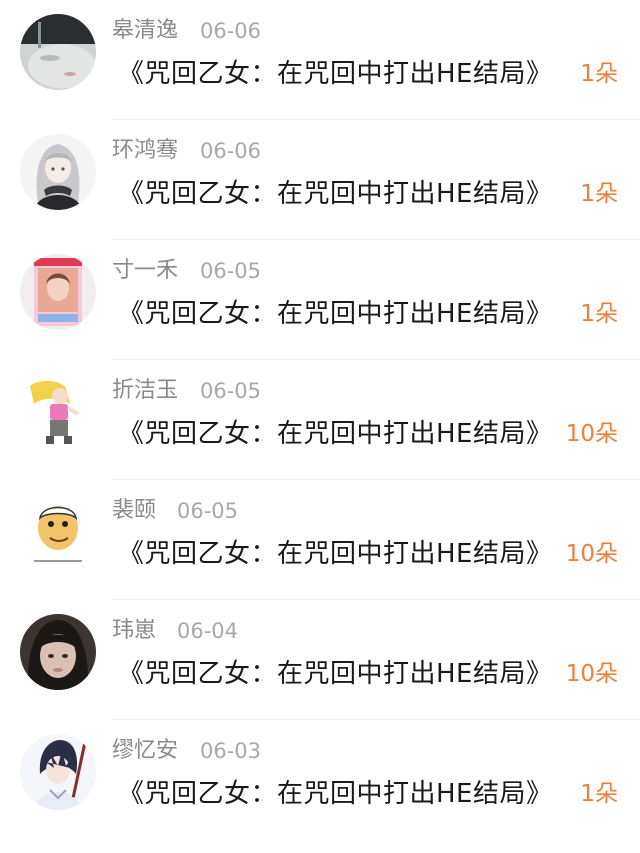  I want to click on list-item: 裴颐 06-05 《咒回乙女：在咒回中打出HE结局》 10朵, so click(320, 540).